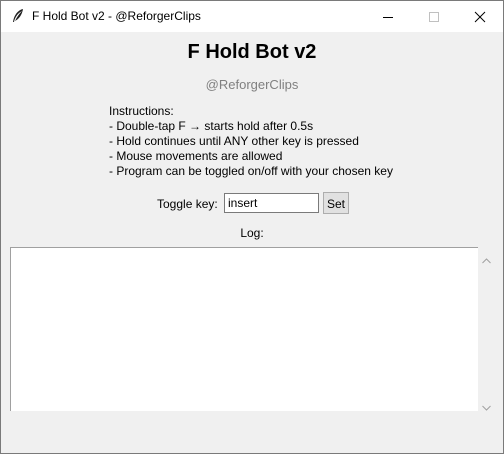  What do you see at coordinates (196, 156) in the screenshot?
I see `instruction-line: - Mouse movements are allowed` at bounding box center [196, 156].